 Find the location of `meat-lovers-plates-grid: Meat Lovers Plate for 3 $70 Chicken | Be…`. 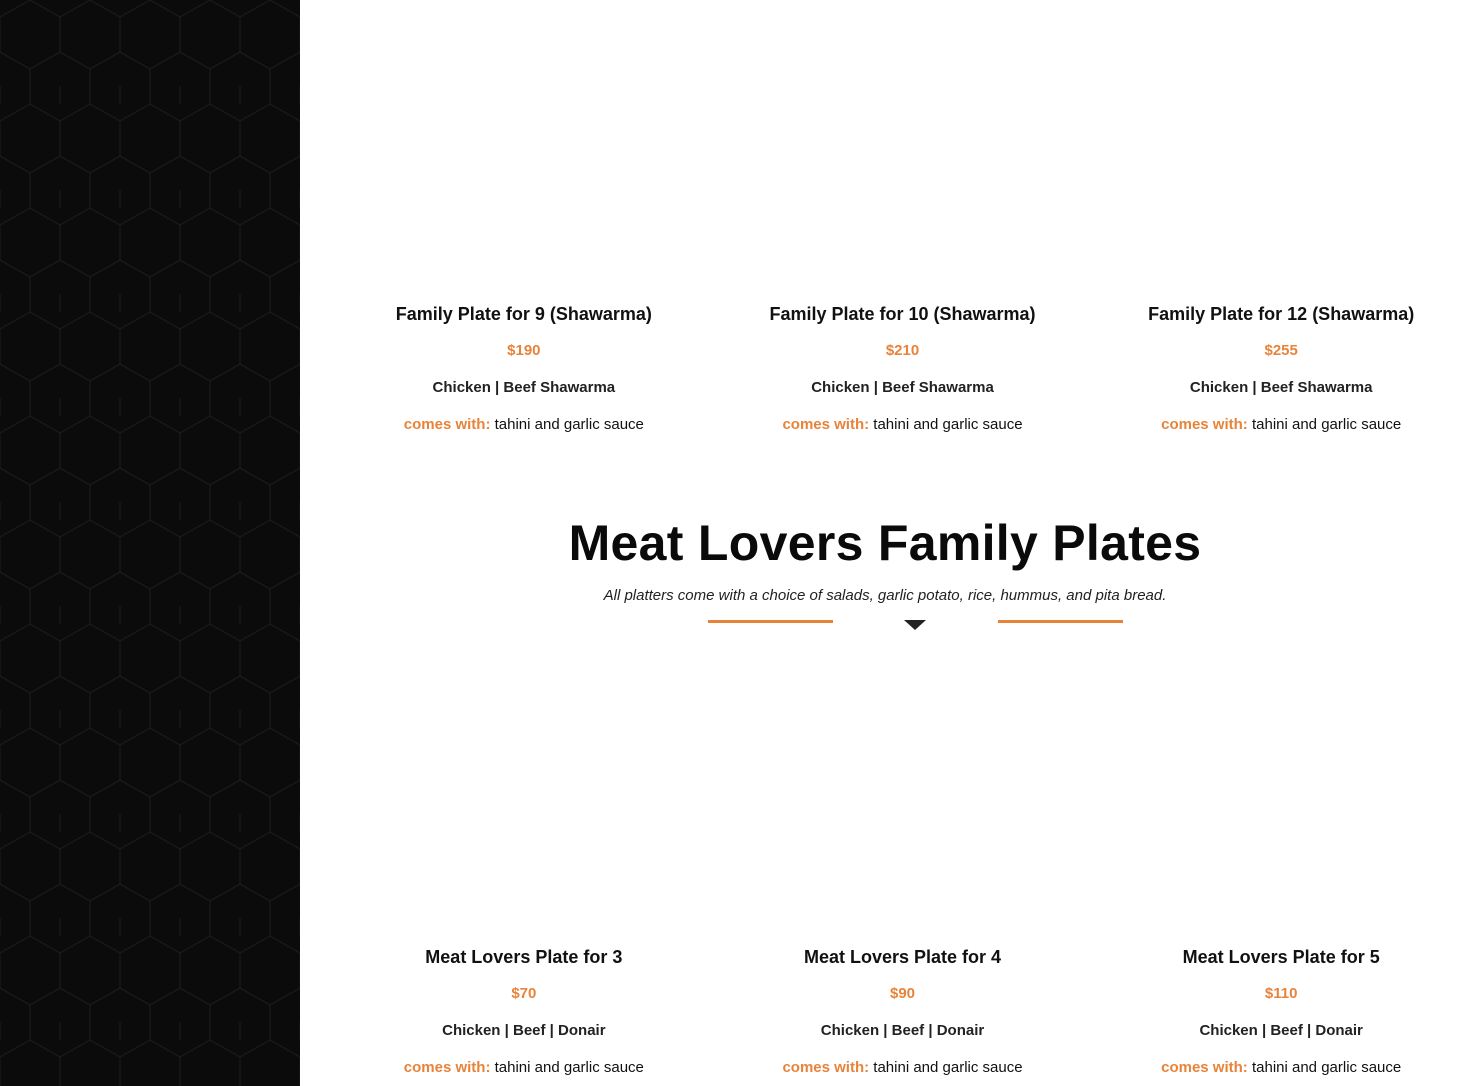

meat-lovers-plates-grid: Meat Lovers Plate for 3 $70 Chicken | Be… is located at coordinates (885, 1011).